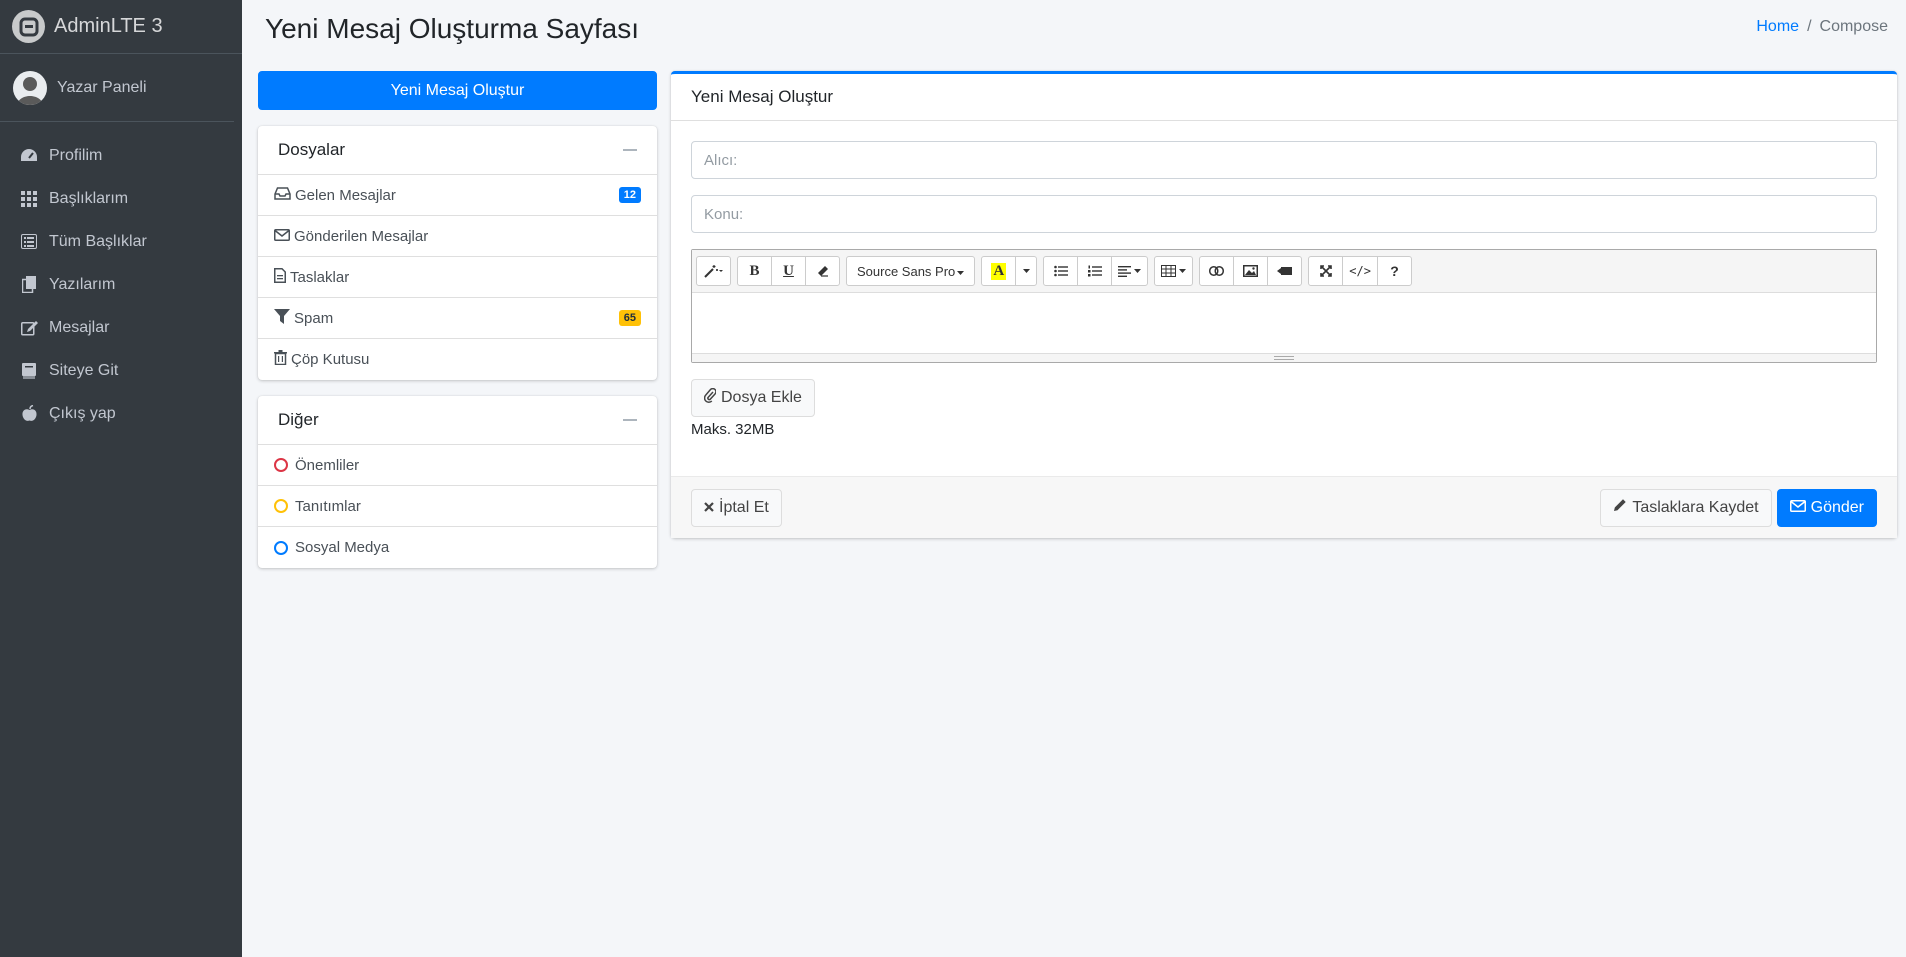 The image size is (1906, 957). I want to click on breadcrumb-home-link: Home, so click(1777, 27).